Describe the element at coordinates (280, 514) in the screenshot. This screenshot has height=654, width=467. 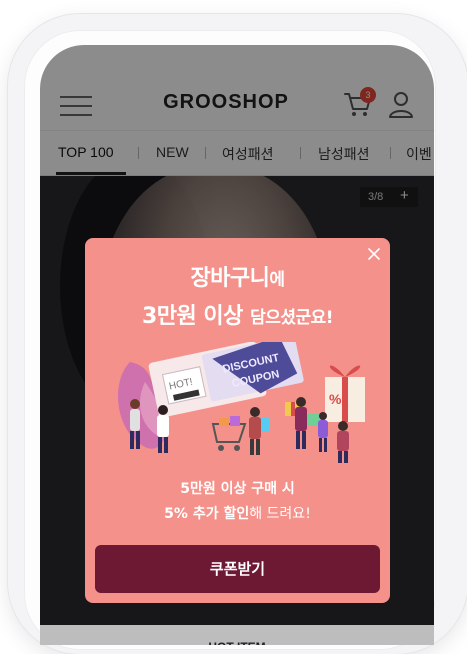
I see `popup-benefit-rest: 해 드려요!` at that location.